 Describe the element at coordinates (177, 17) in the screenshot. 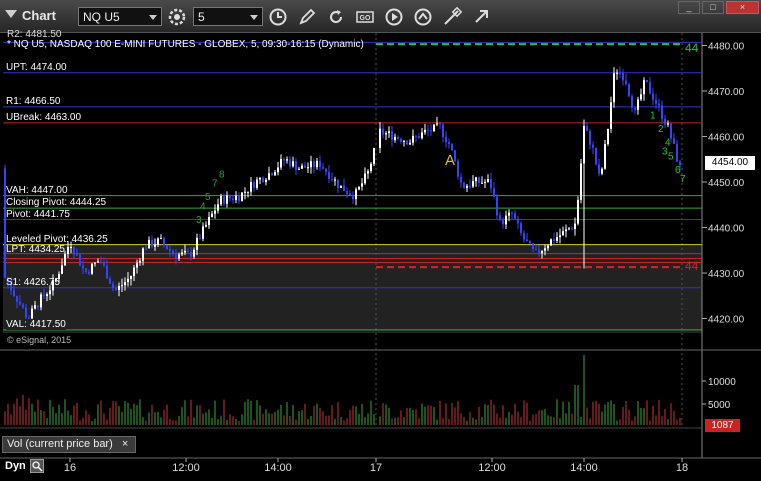

I see `settings-icon` at that location.